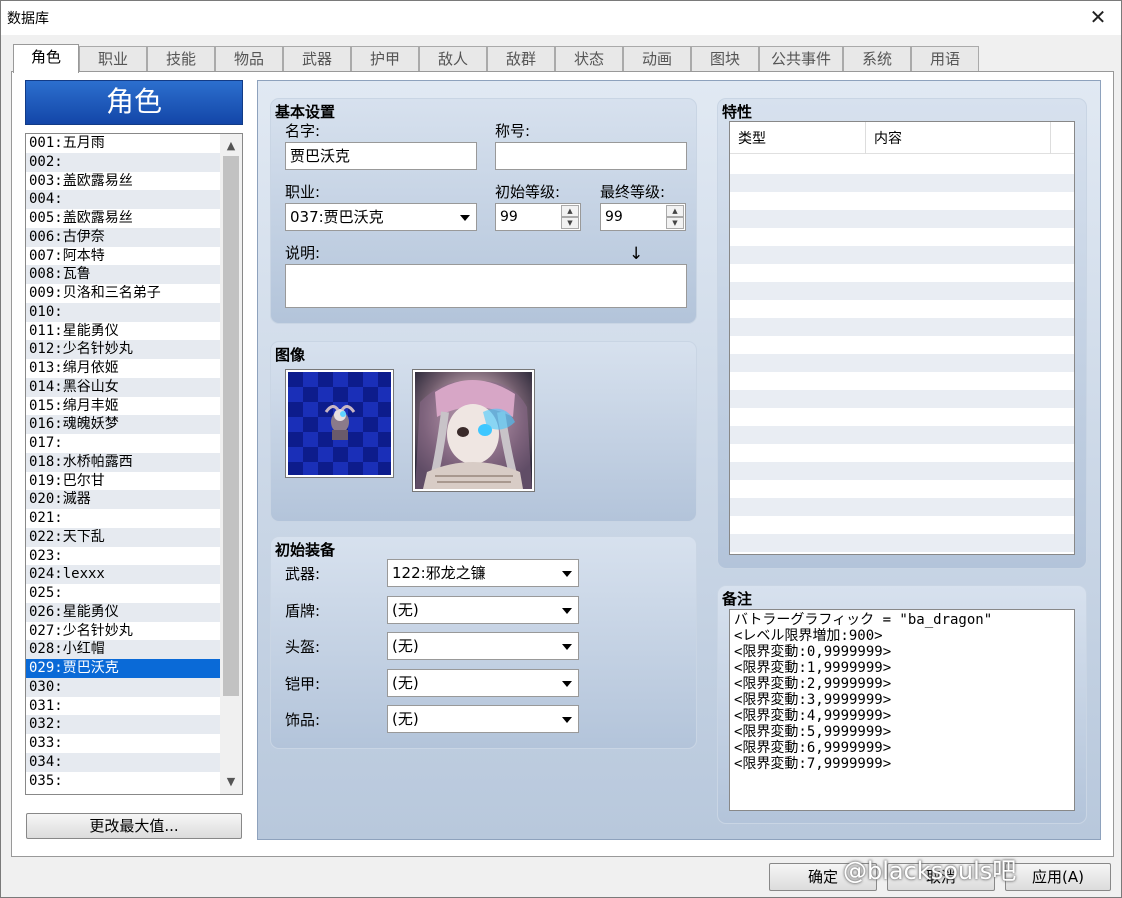  Describe the element at coordinates (339, 423) in the screenshot. I see `character-sprite-image` at that location.